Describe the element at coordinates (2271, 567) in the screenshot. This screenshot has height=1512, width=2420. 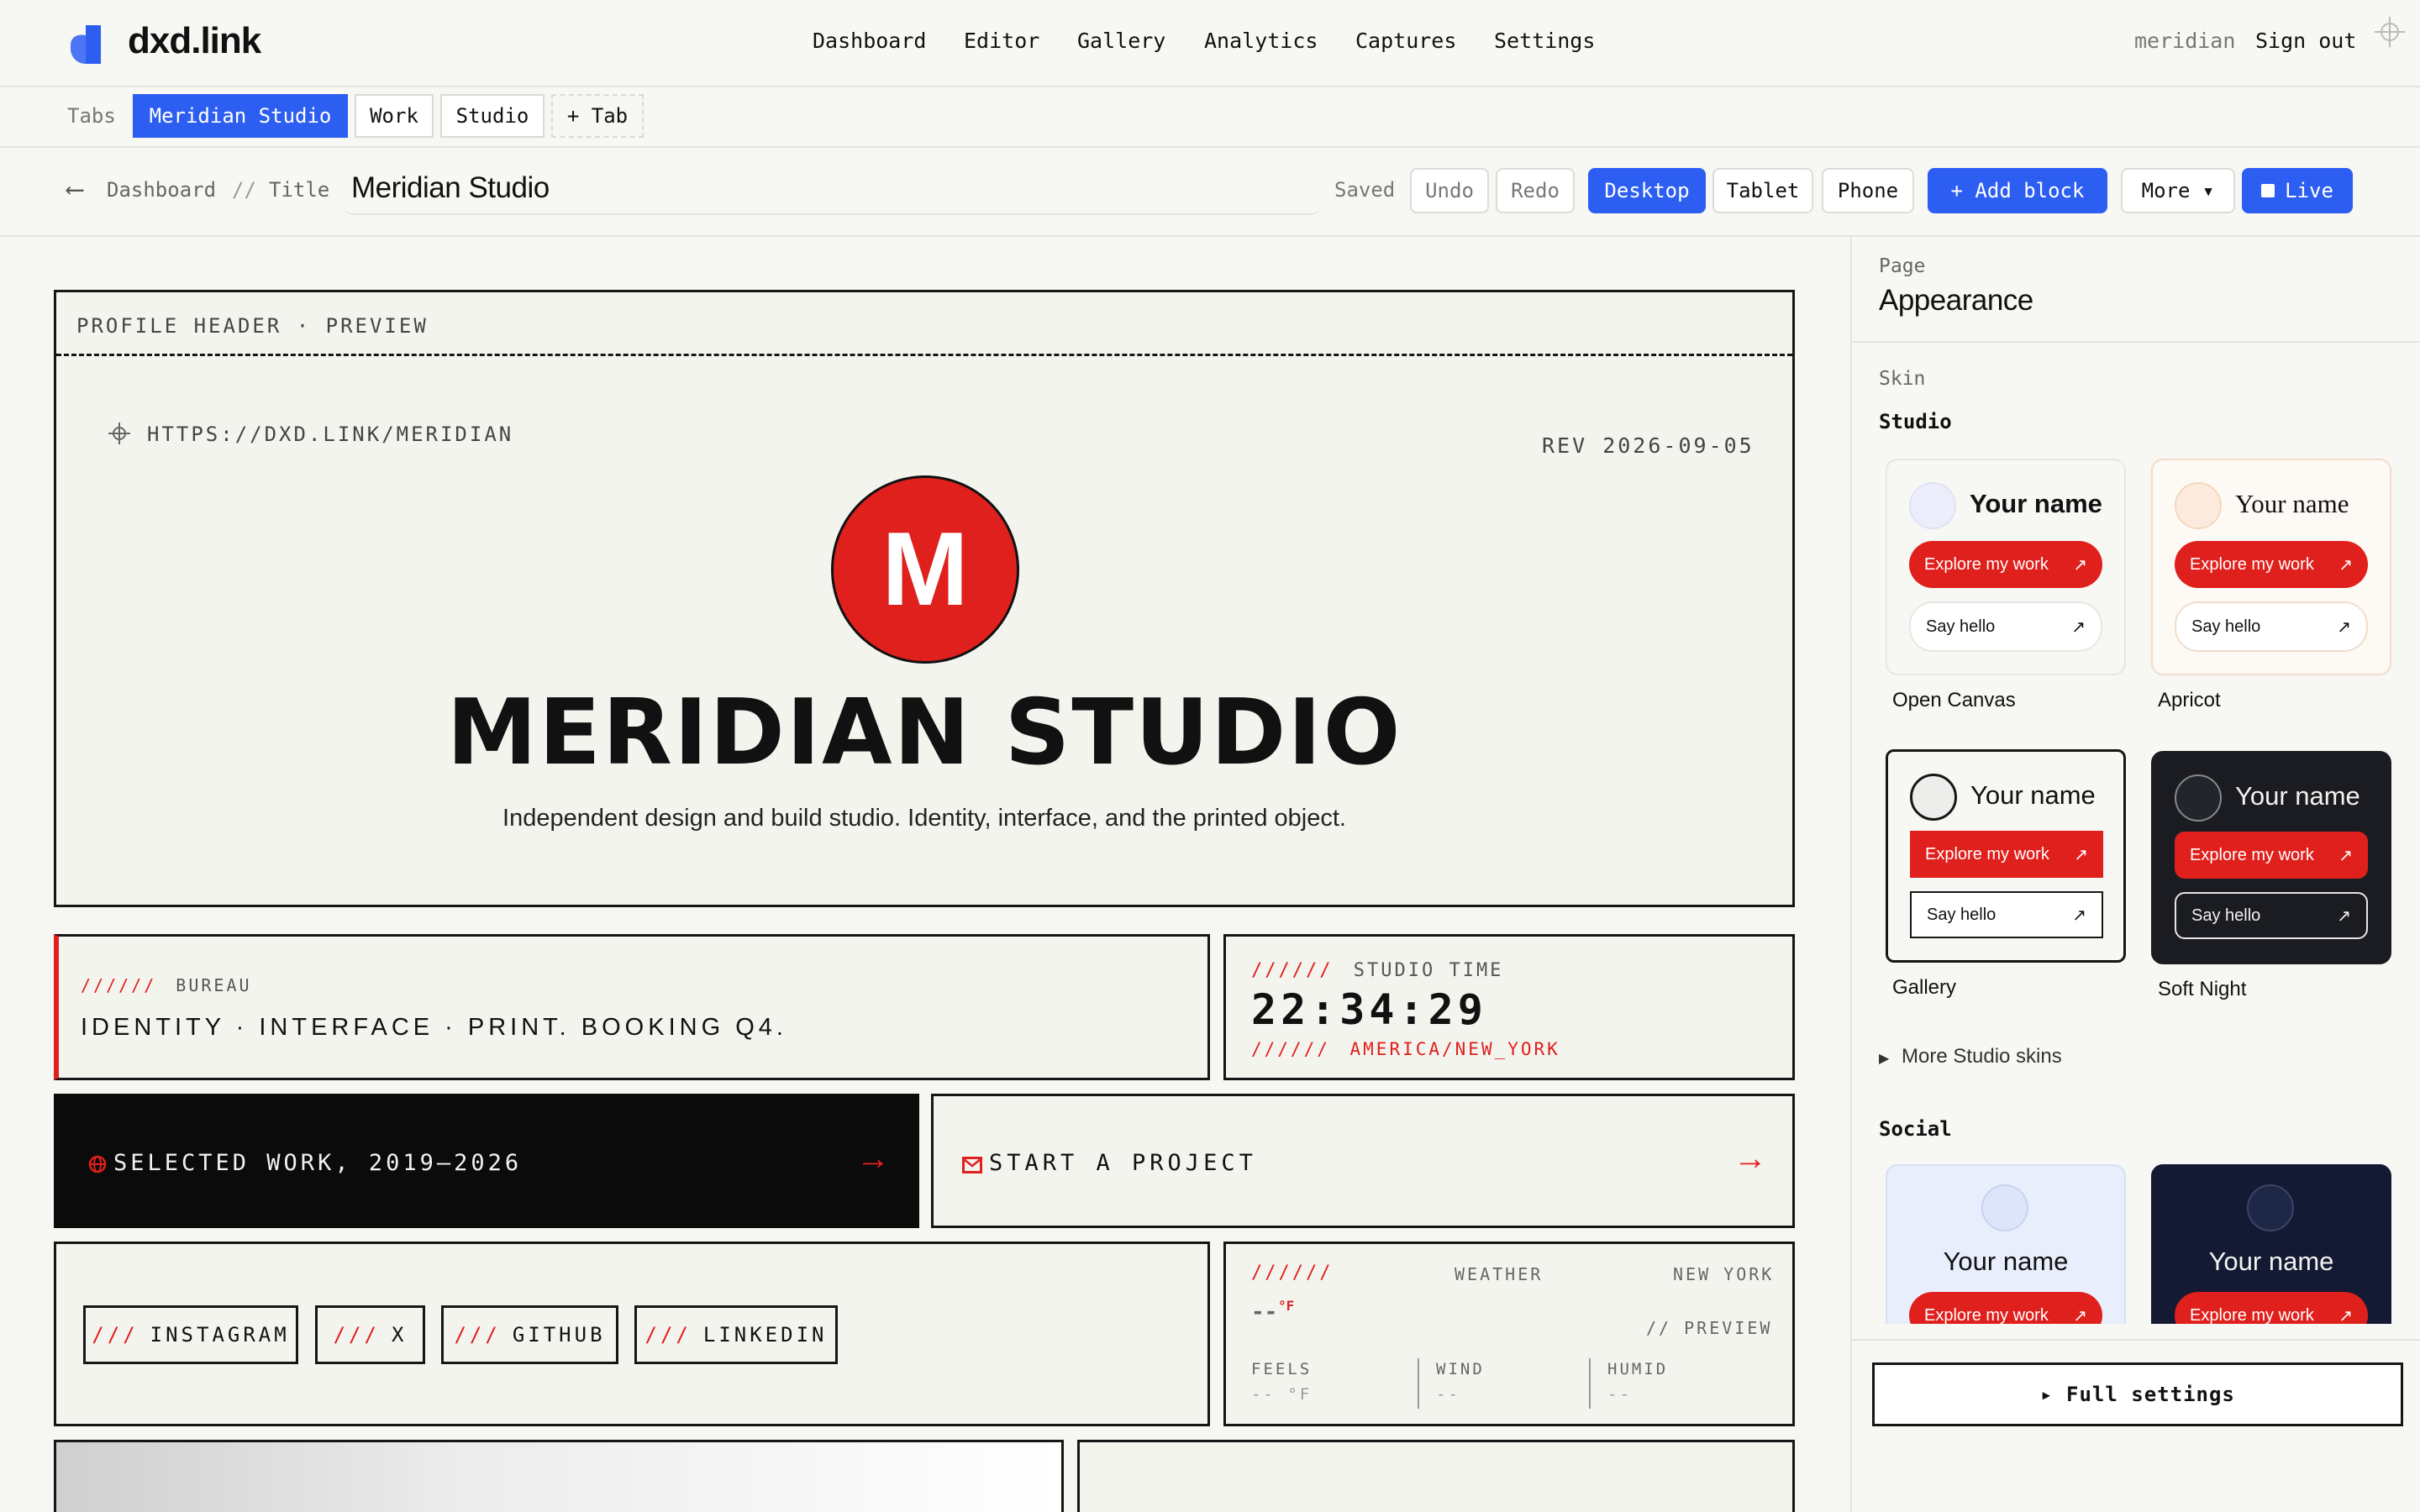
I see `skin-apricot: Your name Explore my work ↗ Say hello ↗` at that location.